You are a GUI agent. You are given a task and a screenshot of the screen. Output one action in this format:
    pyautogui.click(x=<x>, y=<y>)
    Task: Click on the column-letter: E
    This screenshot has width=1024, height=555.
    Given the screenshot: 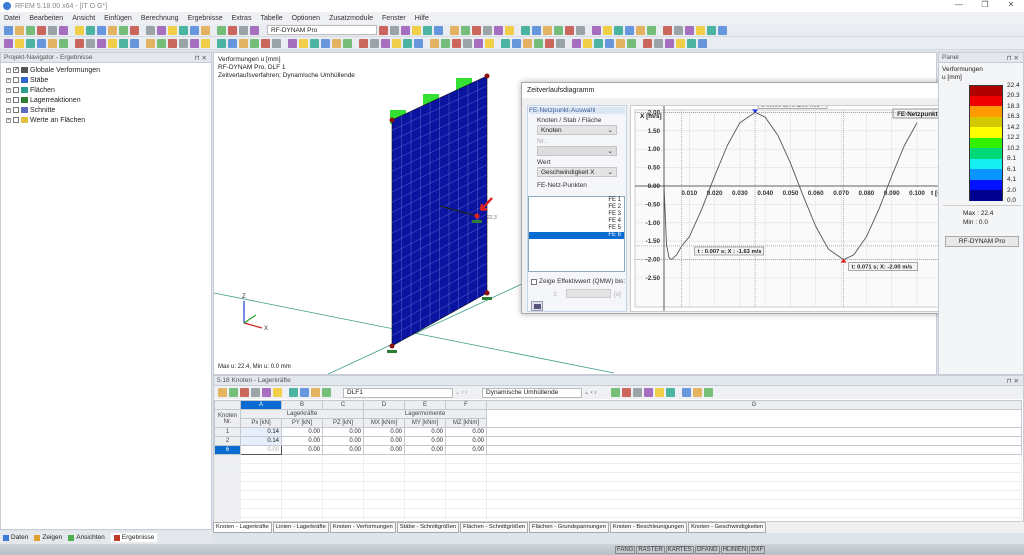 What is the action you would take?
    pyautogui.click(x=425, y=405)
    